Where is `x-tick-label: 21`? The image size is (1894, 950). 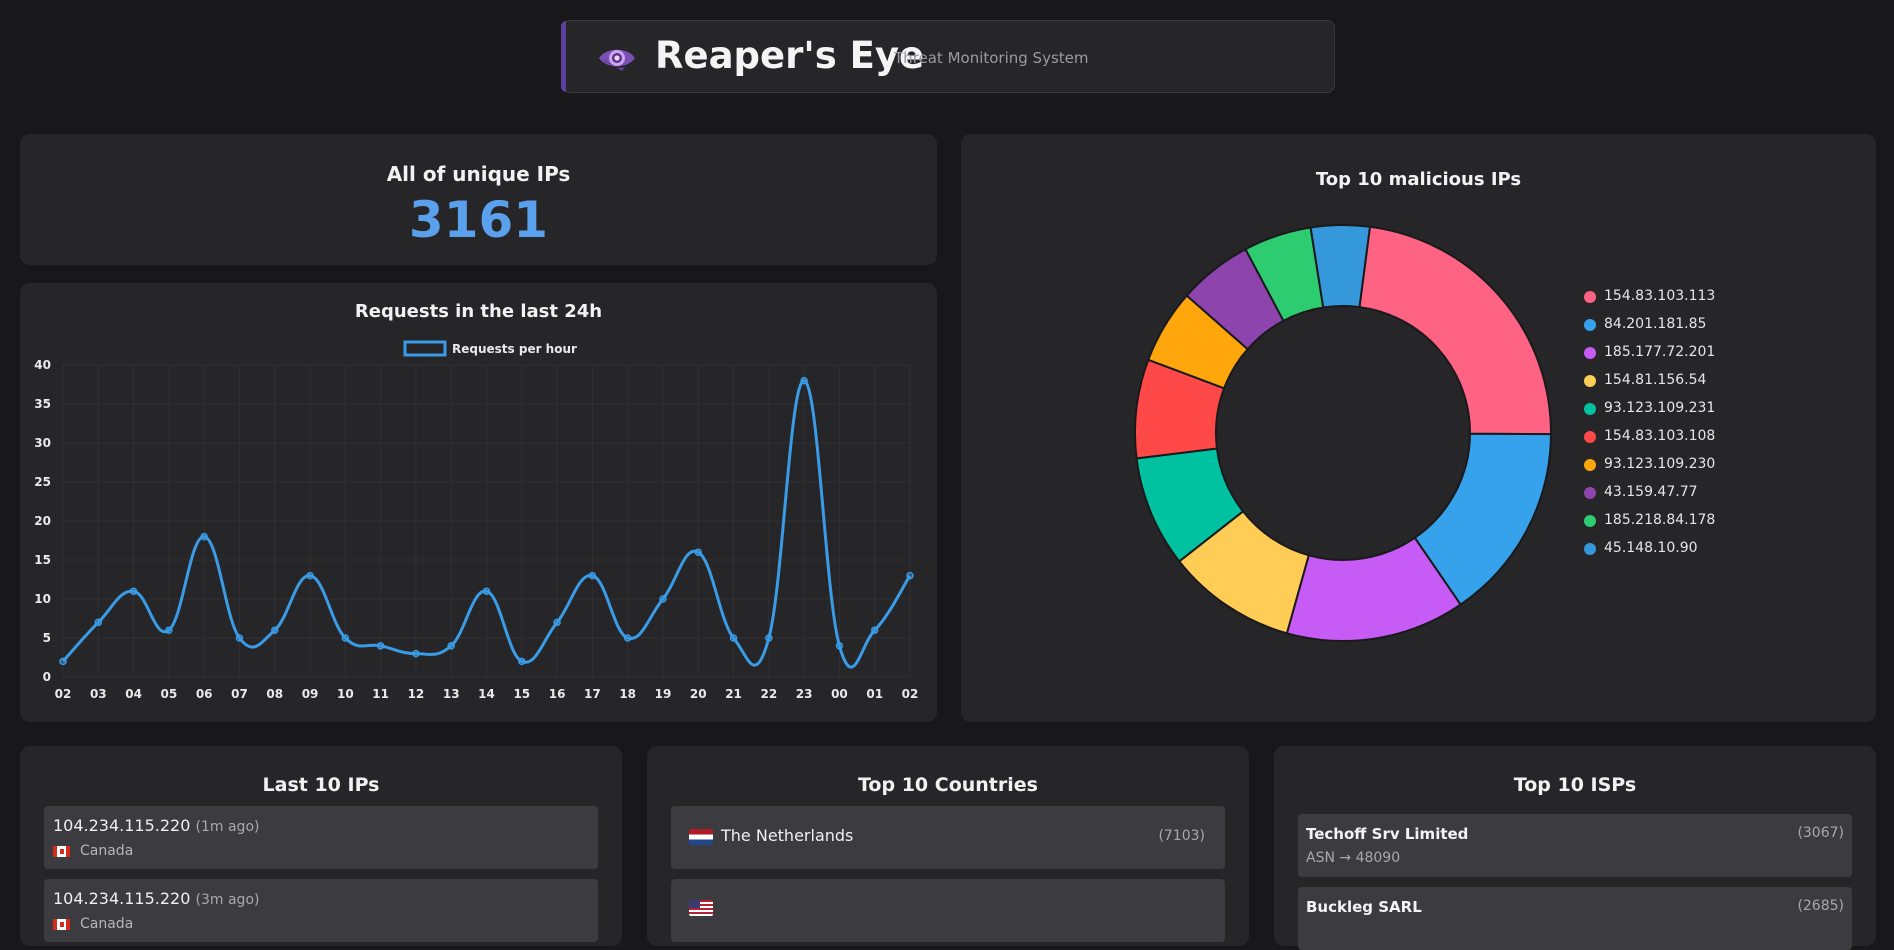
x-tick-label: 21 is located at coordinates (733, 694).